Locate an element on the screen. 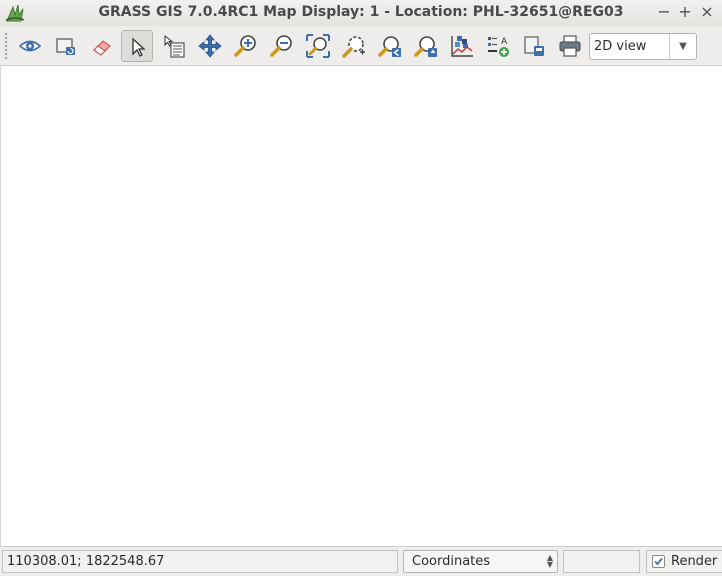 The width and height of the screenshot is (722, 576). checkmark-icon is located at coordinates (658, 561).